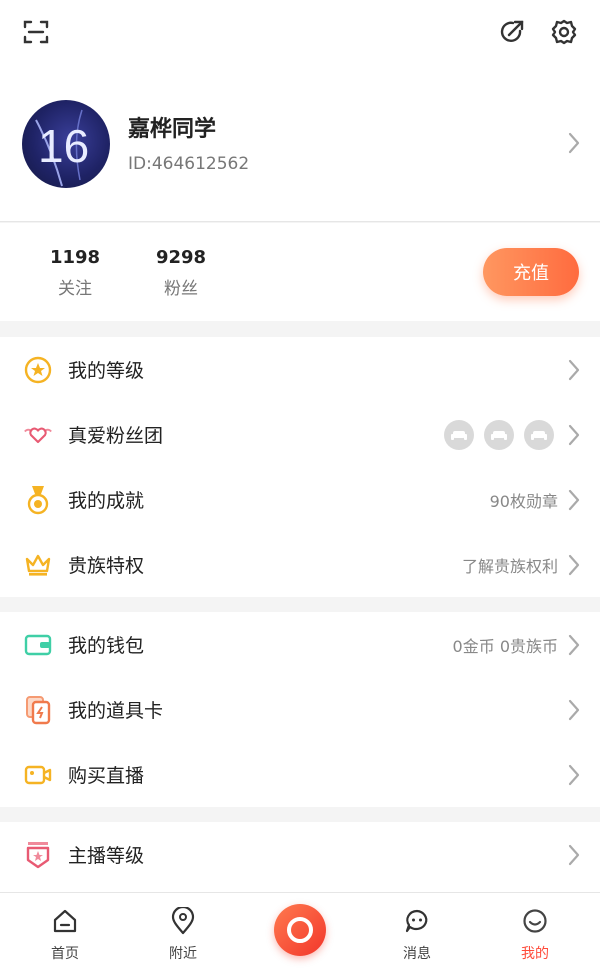 This screenshot has height=974, width=600. I want to click on follow-stat: 1198 关注, so click(75, 273).